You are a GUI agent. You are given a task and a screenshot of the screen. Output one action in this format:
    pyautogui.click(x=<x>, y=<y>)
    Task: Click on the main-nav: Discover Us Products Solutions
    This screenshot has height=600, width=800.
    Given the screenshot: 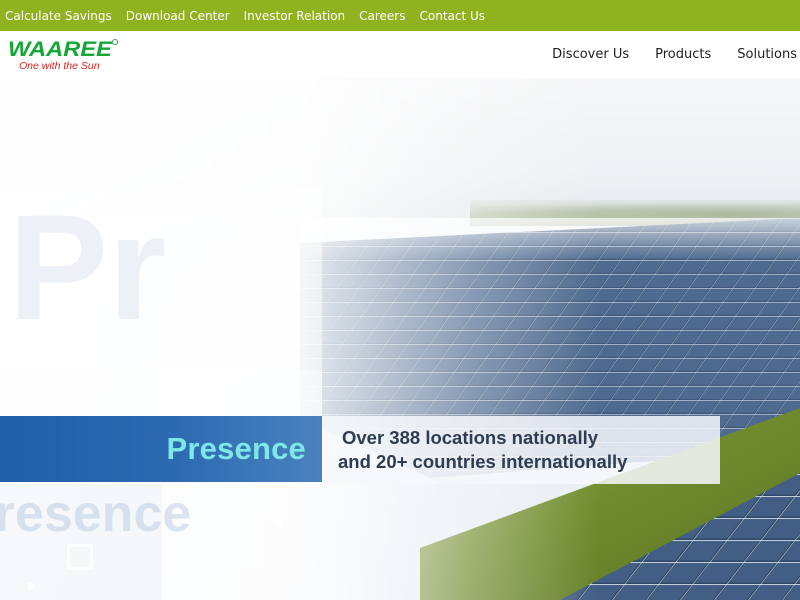 What is the action you would take?
    pyautogui.click(x=676, y=54)
    